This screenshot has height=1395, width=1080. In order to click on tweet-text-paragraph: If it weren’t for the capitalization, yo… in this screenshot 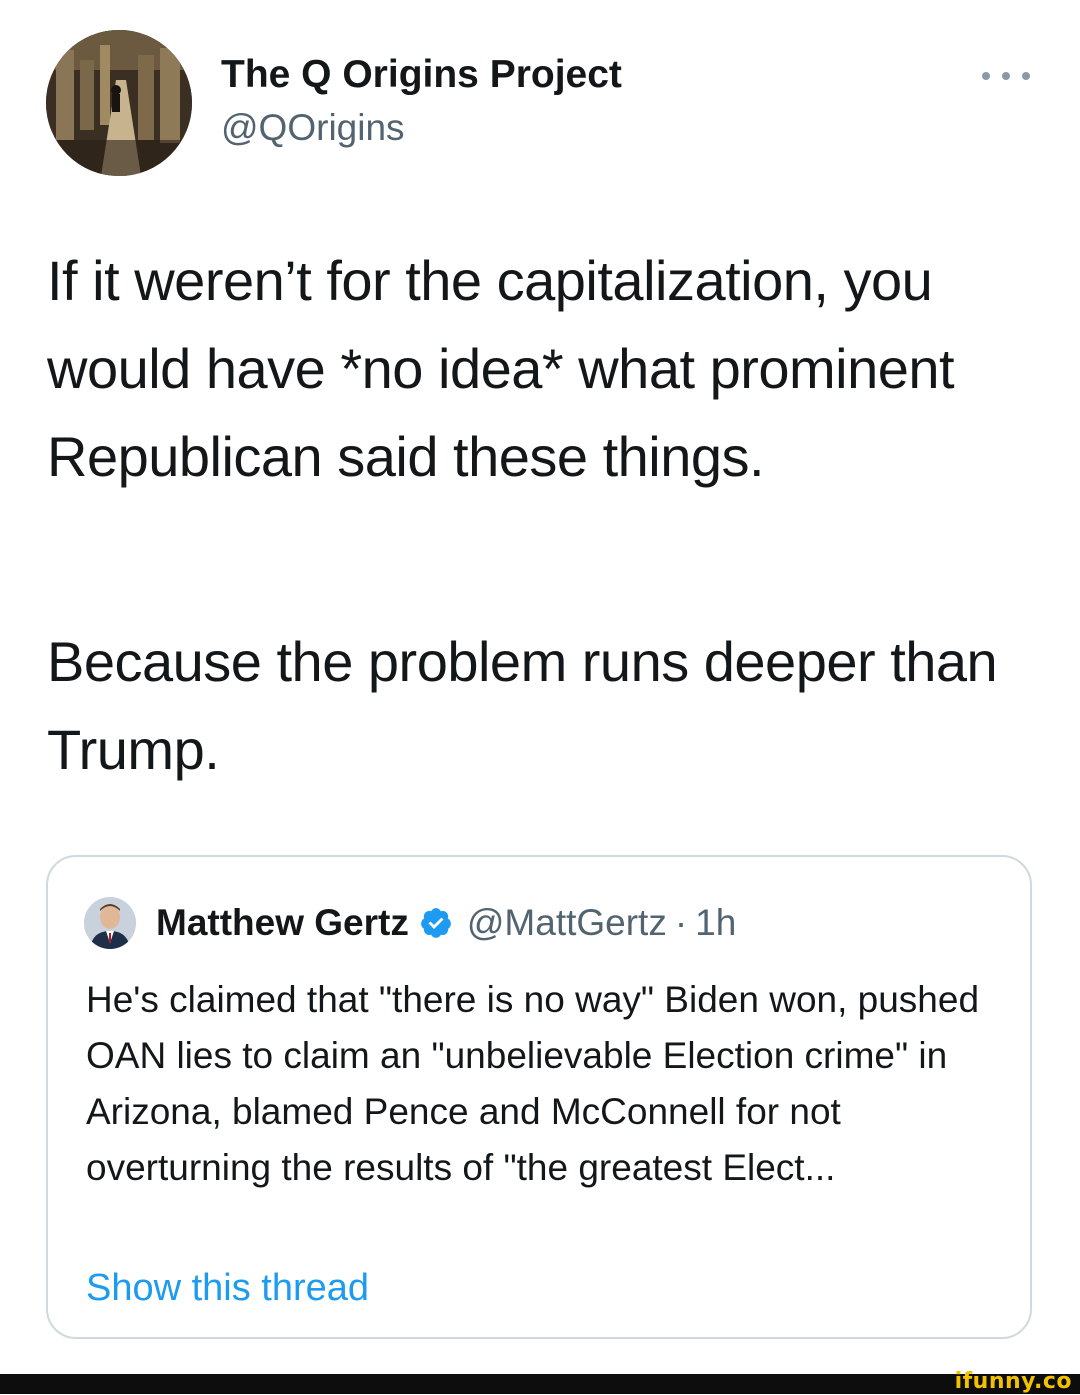, I will do `click(501, 368)`.